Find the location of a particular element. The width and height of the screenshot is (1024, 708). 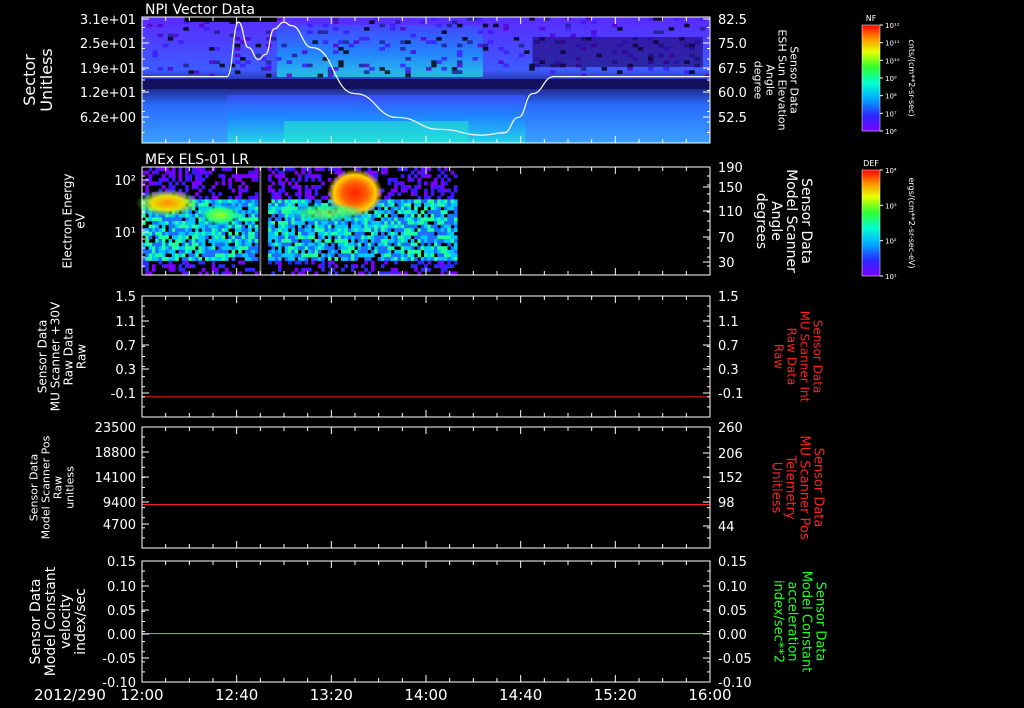

right-y-tick-label: 82.5 is located at coordinates (732, 20).